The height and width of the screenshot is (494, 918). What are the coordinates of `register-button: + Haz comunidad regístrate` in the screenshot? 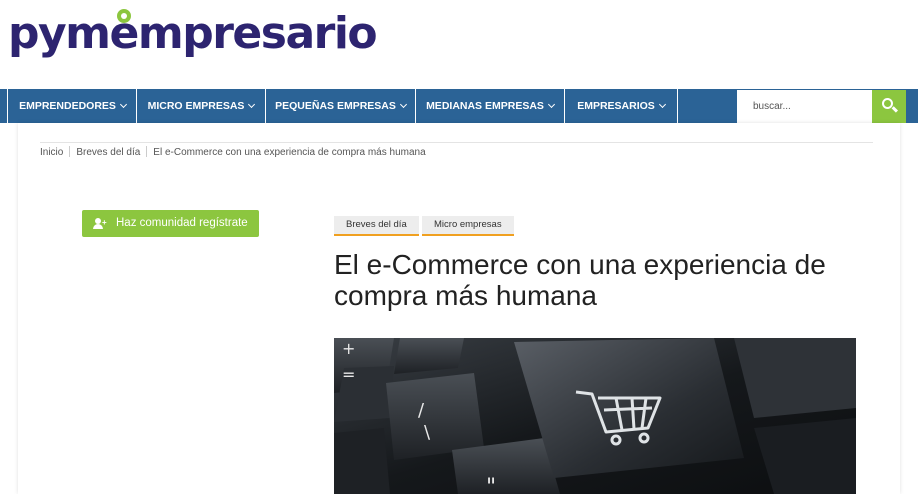 It's located at (170, 223).